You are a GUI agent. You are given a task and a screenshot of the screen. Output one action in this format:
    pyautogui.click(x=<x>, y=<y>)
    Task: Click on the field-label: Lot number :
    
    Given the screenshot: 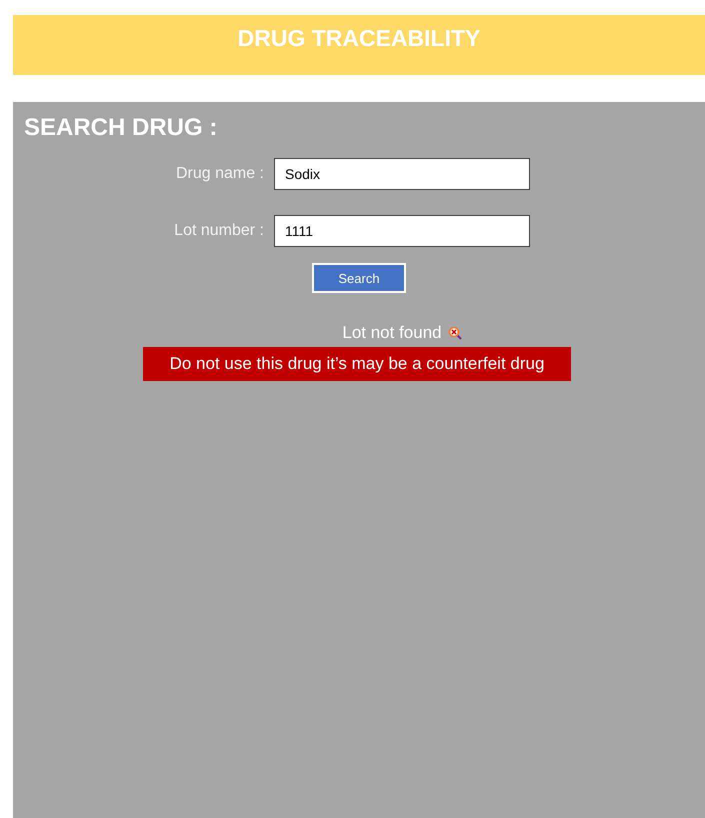 What is the action you would take?
    pyautogui.click(x=219, y=231)
    